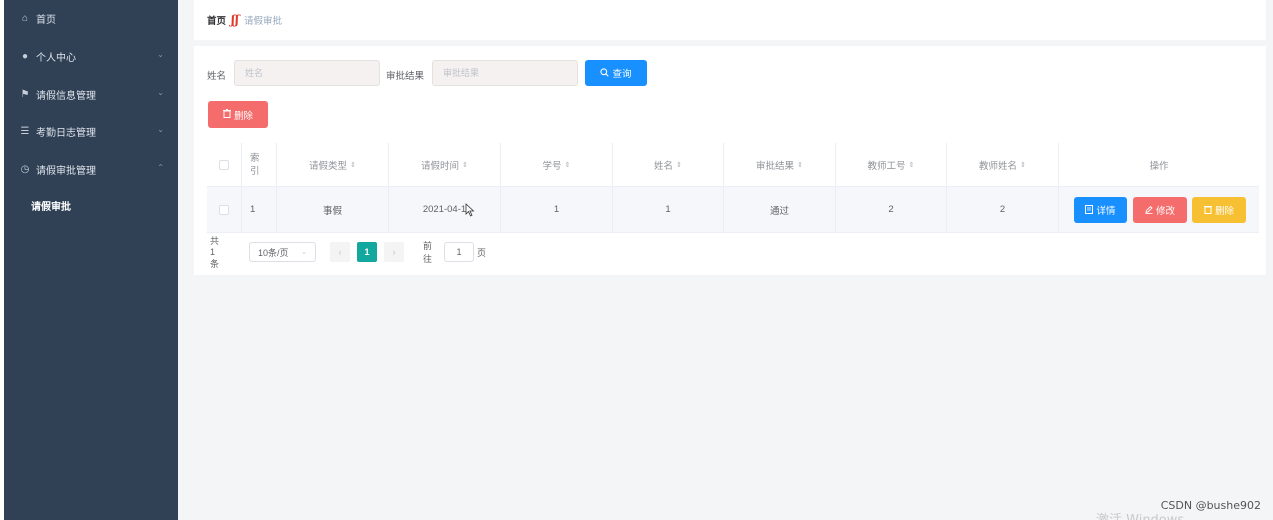 Image resolution: width=1273 pixels, height=520 pixels. Describe the element at coordinates (66, 133) in the screenshot. I see `sidebar-item-label: 考勤日志管理` at that location.